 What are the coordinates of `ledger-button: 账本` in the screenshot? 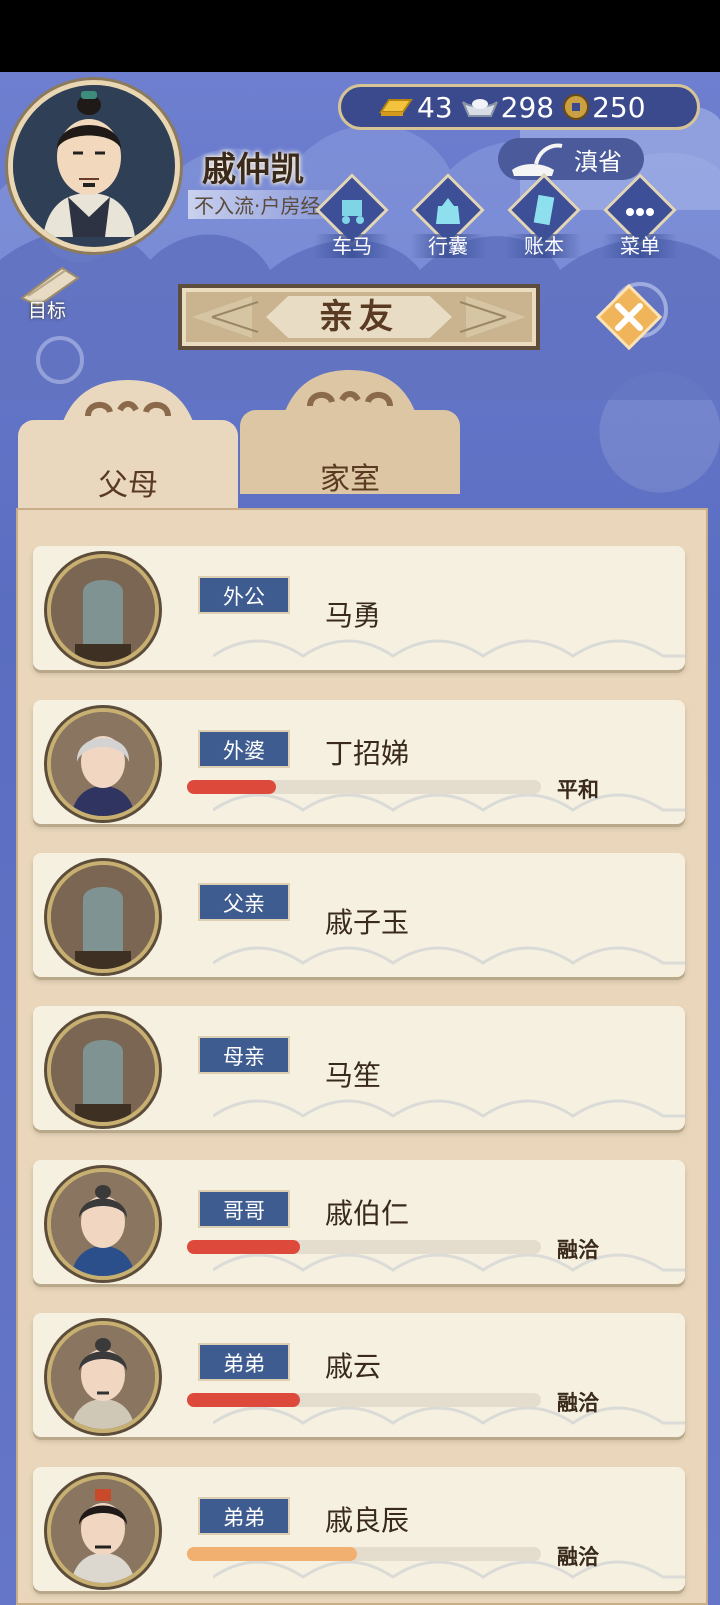 It's located at (544, 216).